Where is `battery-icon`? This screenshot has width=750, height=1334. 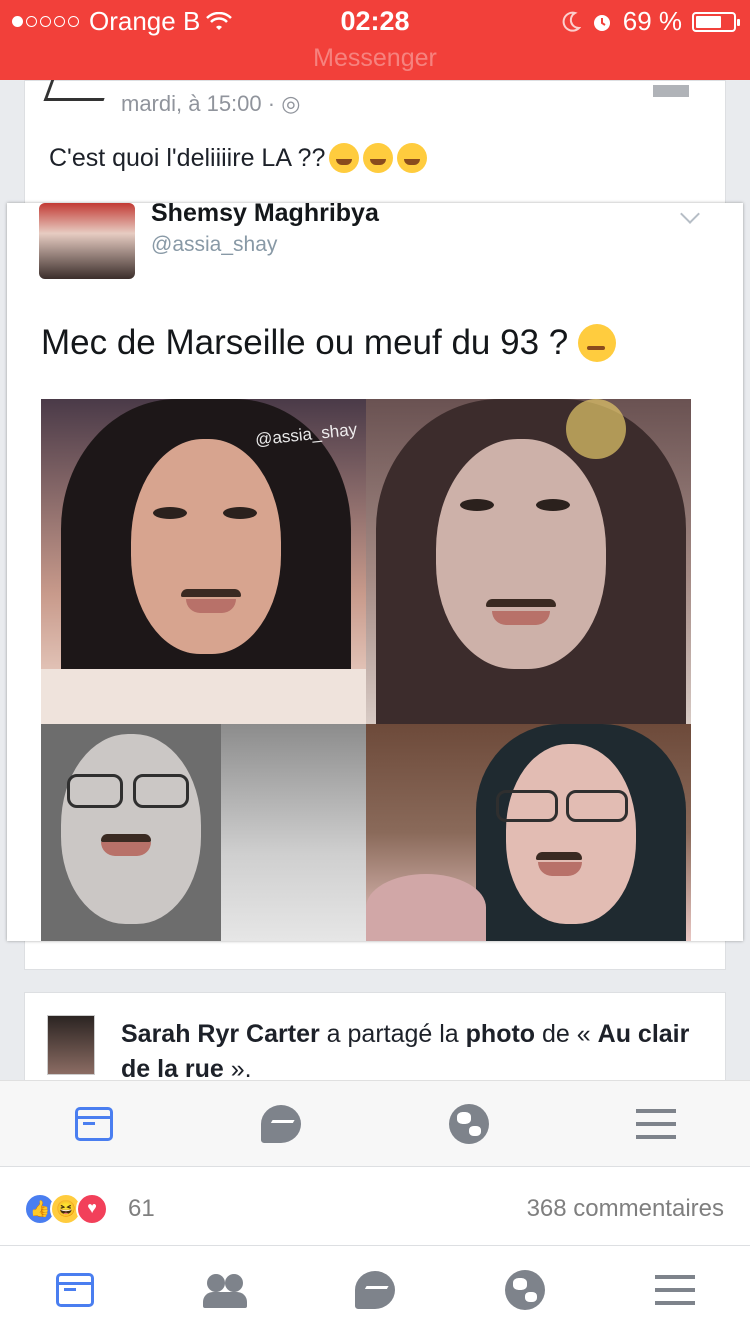 battery-icon is located at coordinates (716, 21).